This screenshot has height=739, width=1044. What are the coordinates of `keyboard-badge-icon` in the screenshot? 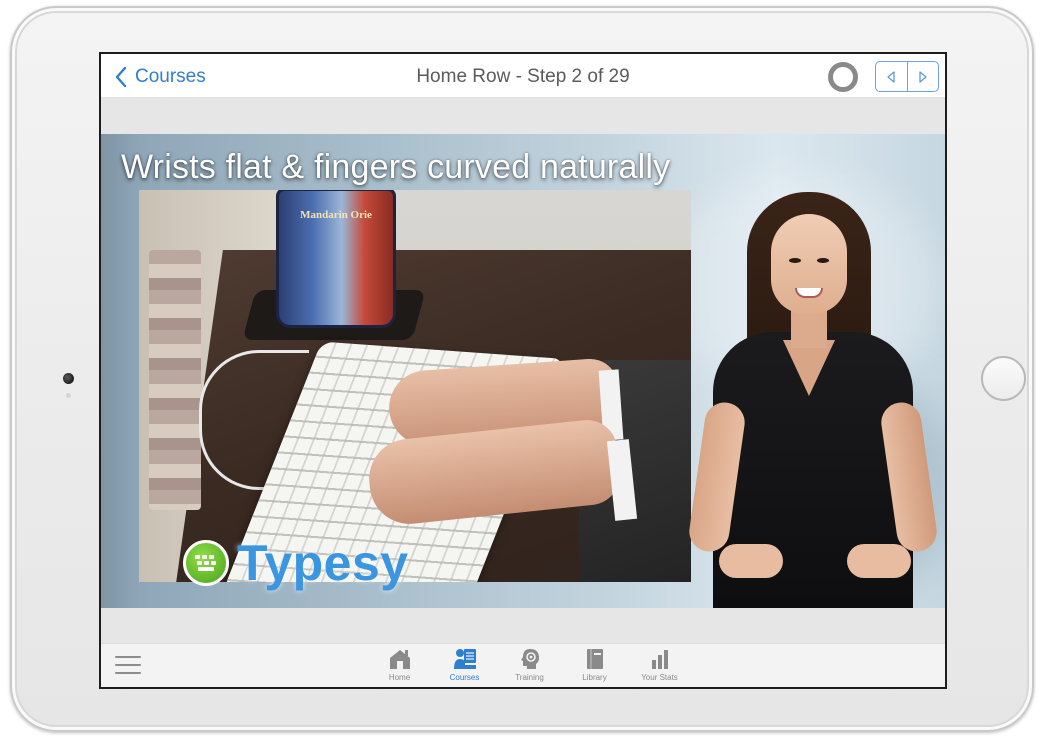 It's located at (206, 563).